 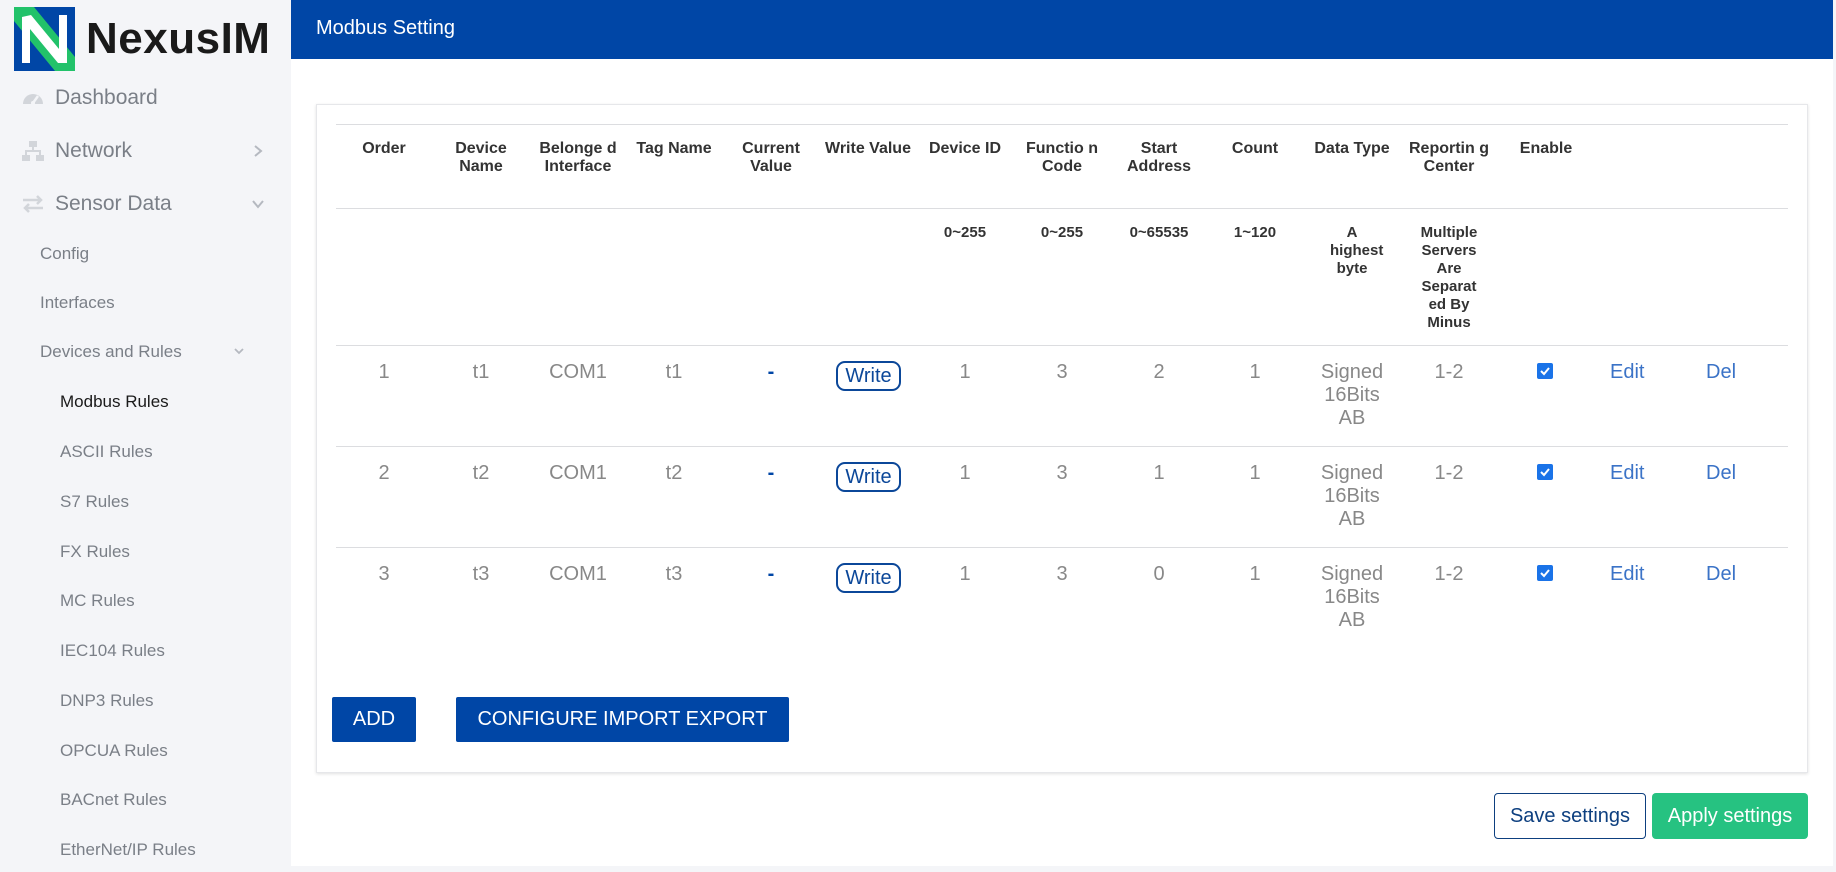 I want to click on dashboard-icon, so click(x=33, y=98).